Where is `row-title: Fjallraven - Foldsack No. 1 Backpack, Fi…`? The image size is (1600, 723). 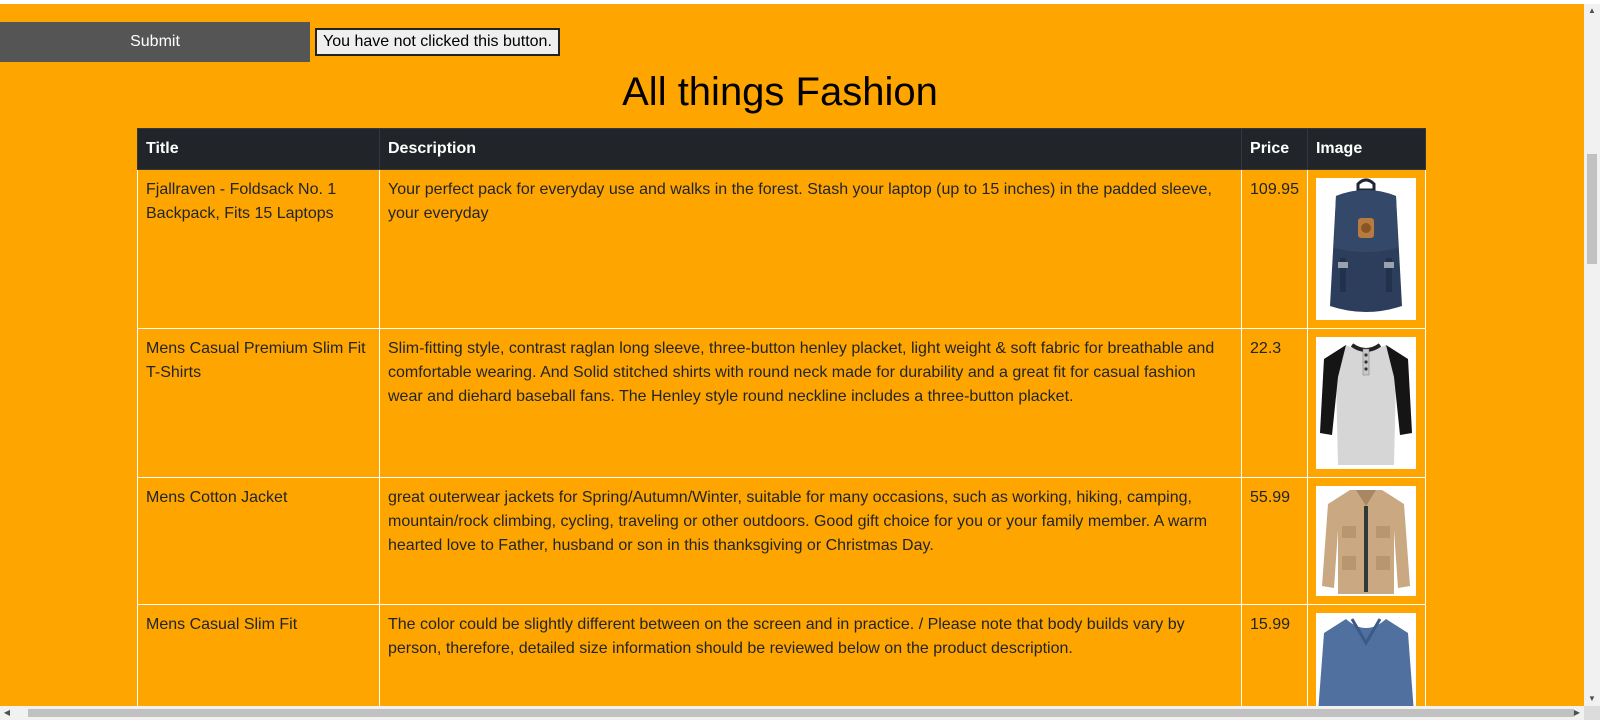 row-title: Fjallraven - Foldsack No. 1 Backpack, Fi… is located at coordinates (258, 249).